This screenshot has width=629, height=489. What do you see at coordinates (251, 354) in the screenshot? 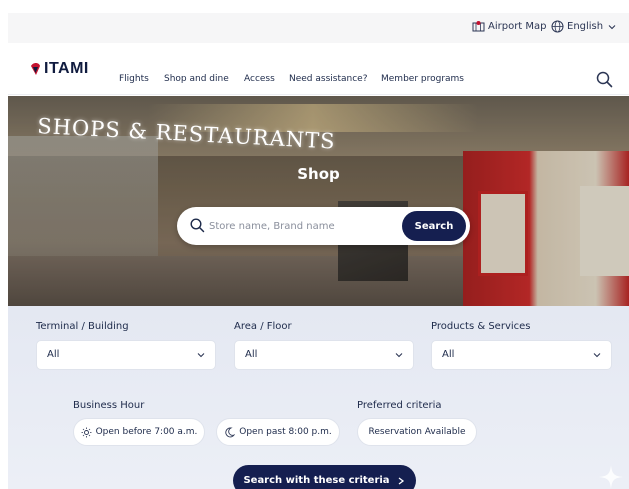
I see `area-select-value: All` at bounding box center [251, 354].